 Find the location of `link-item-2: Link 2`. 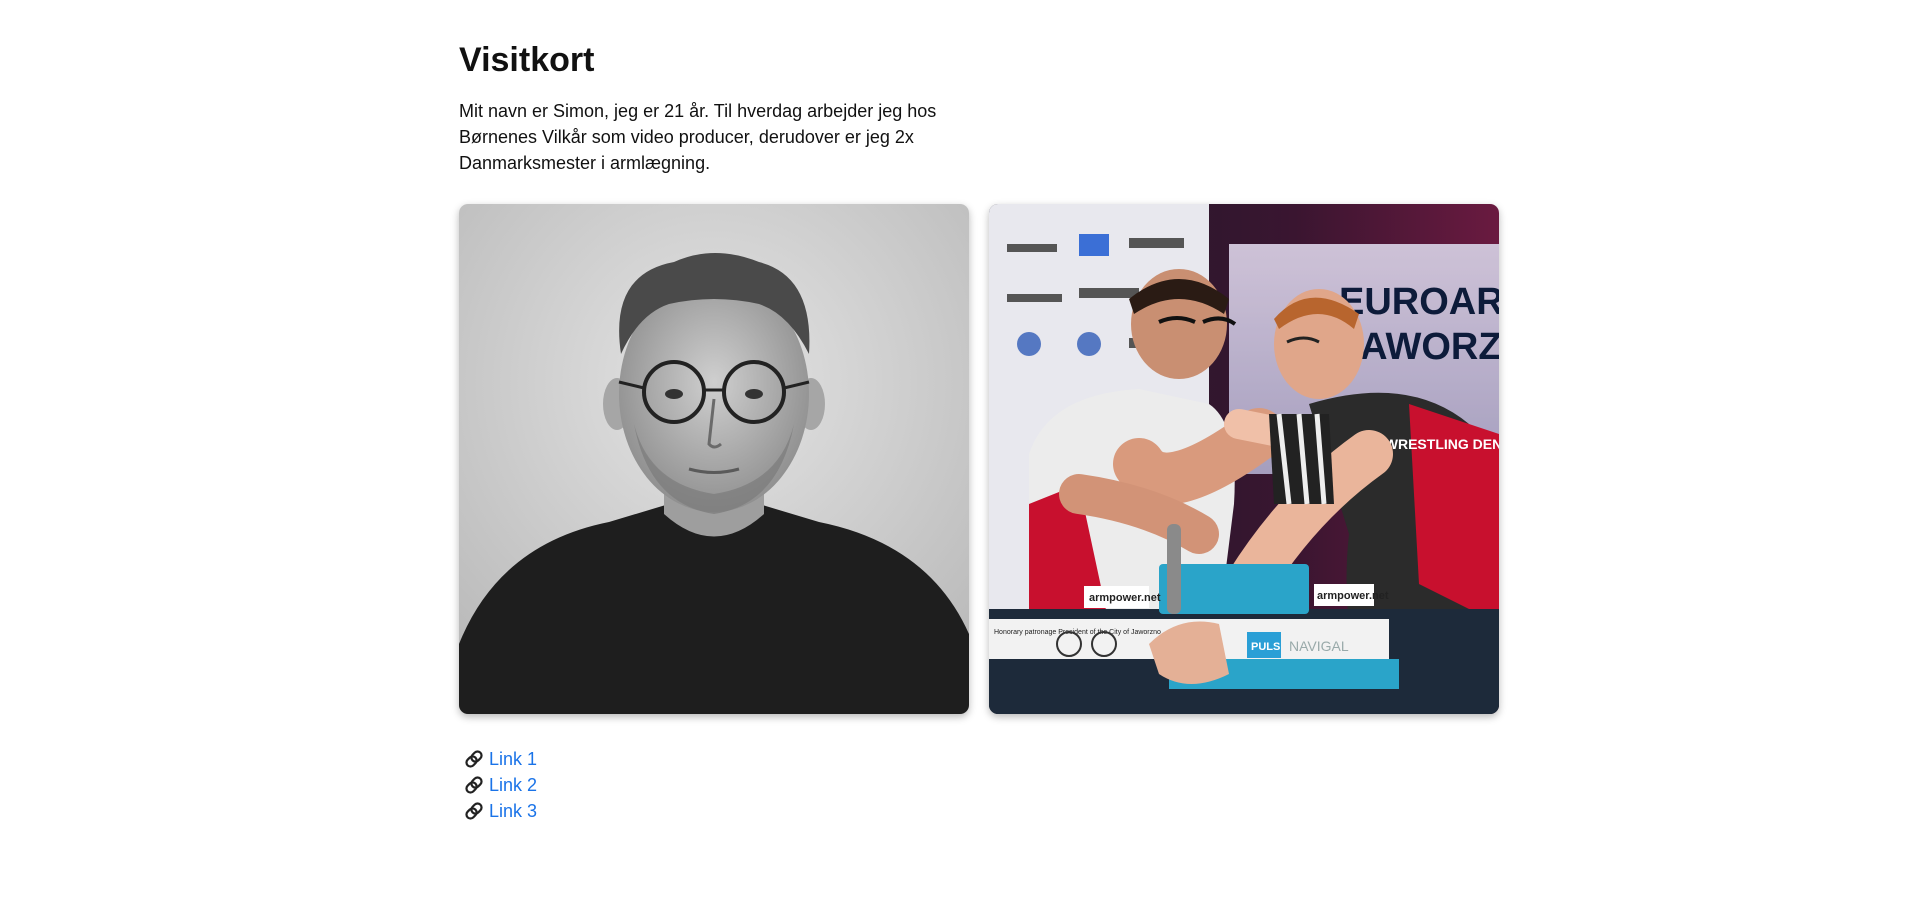

link-item-2: Link 2 is located at coordinates (981, 785).